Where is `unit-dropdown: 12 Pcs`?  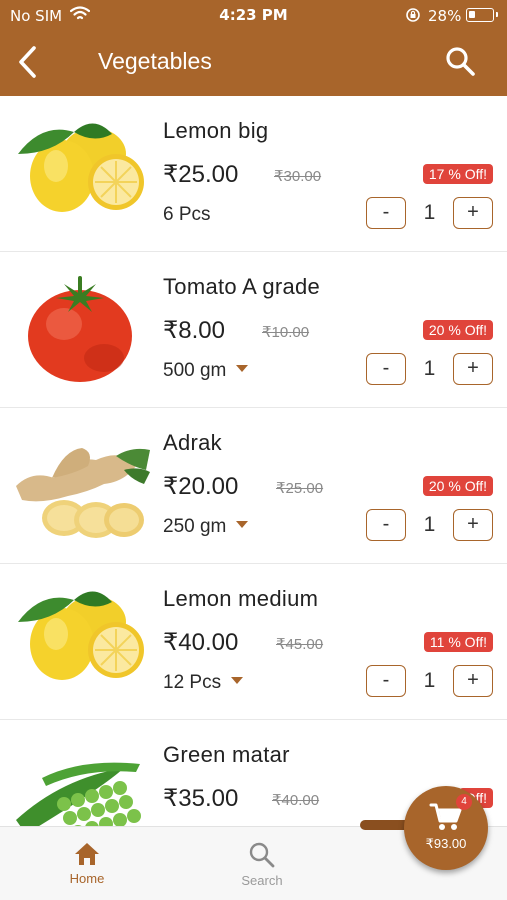
unit-dropdown: 12 Pcs is located at coordinates (203, 683).